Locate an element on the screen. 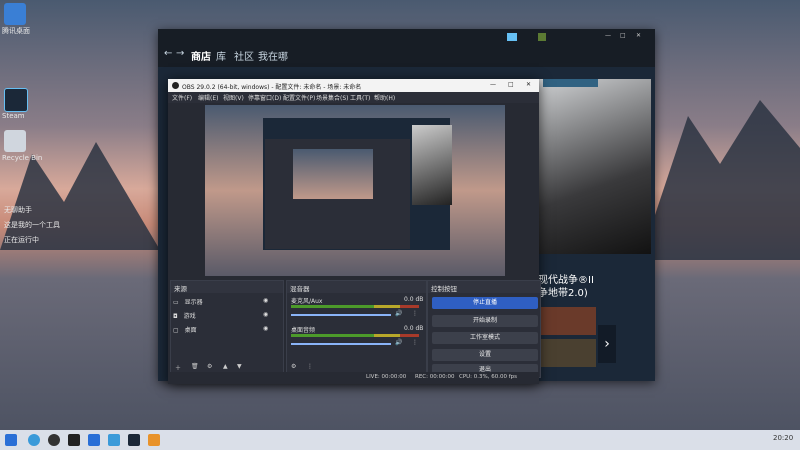  source-item: ▭ 显示器 ◉ is located at coordinates (226, 301).